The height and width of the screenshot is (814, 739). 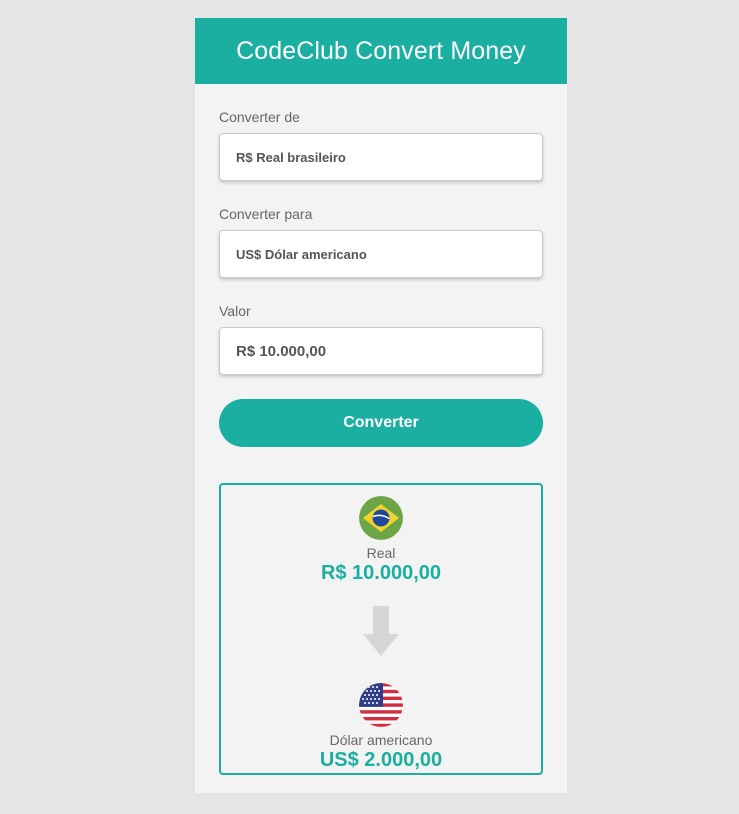 What do you see at coordinates (381, 573) in the screenshot?
I see `from-amount: R$ 10.000,00` at bounding box center [381, 573].